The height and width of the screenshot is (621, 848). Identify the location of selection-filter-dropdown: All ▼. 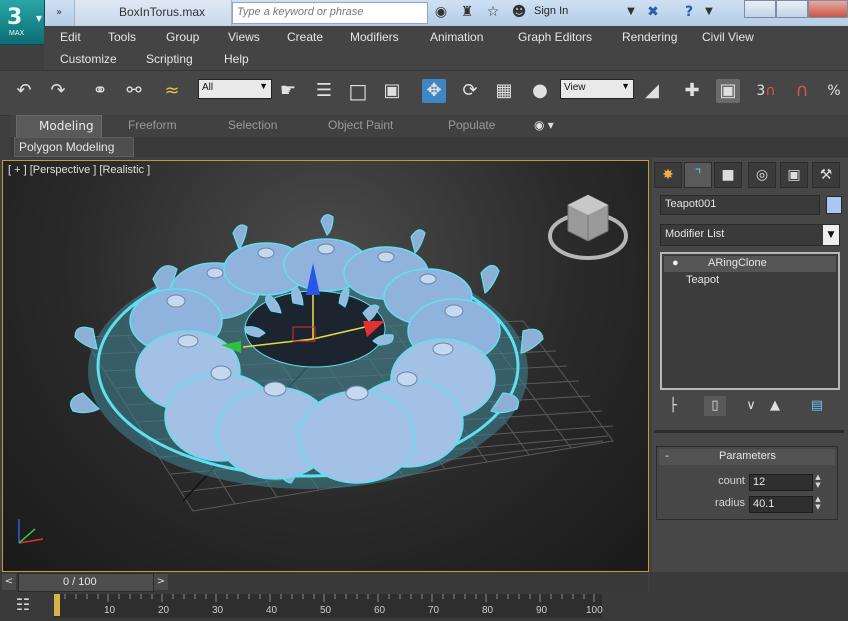
(235, 89).